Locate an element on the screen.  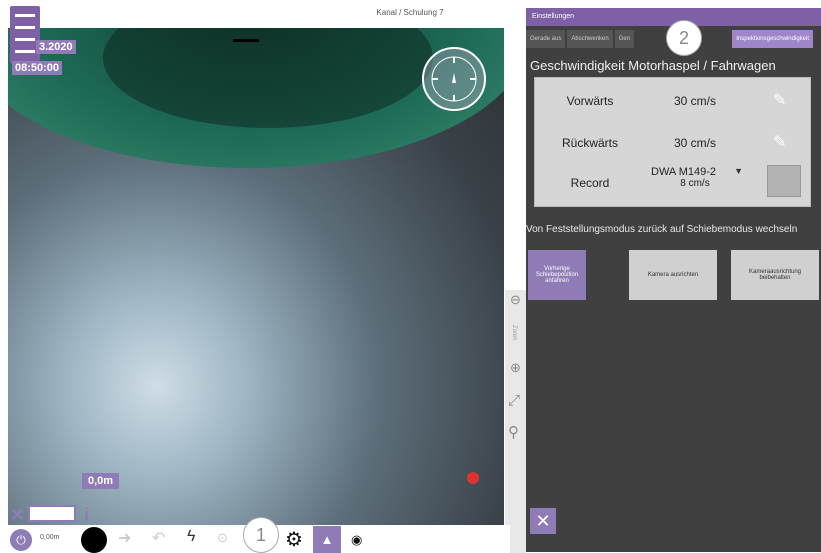
zoom-label: Zoom is located at coordinates (514, 333).